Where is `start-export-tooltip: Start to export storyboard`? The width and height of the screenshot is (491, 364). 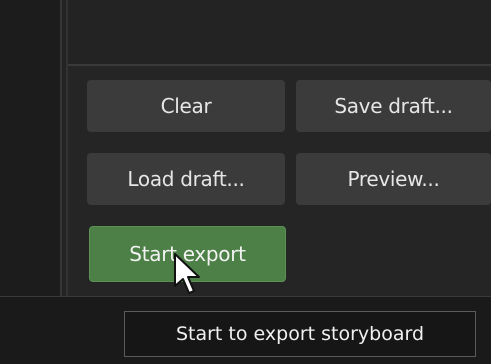 start-export-tooltip: Start to export storyboard is located at coordinates (300, 334).